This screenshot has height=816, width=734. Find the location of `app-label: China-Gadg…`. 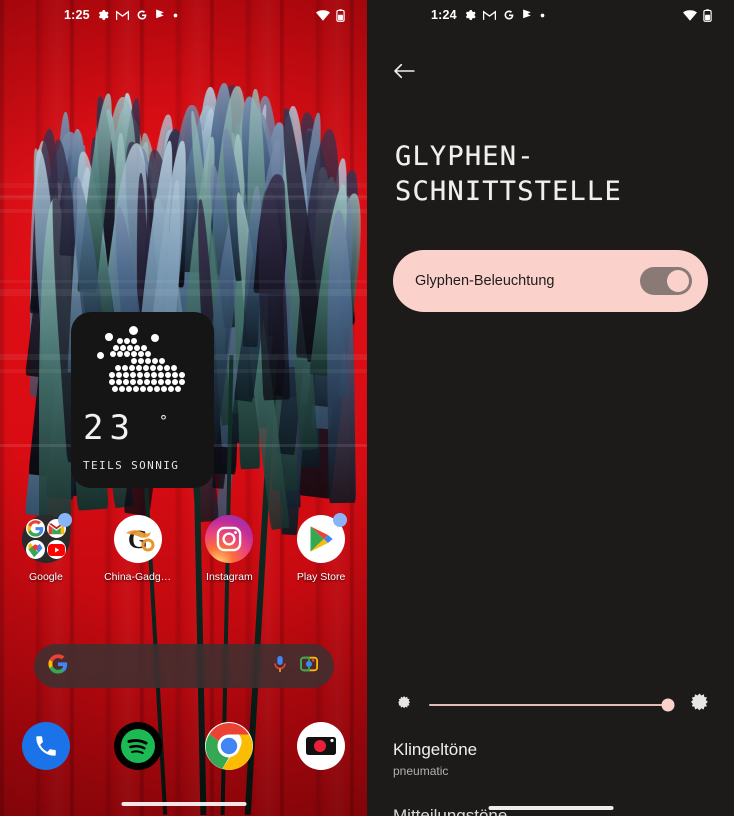

app-label: China-Gadg… is located at coordinates (138, 577).